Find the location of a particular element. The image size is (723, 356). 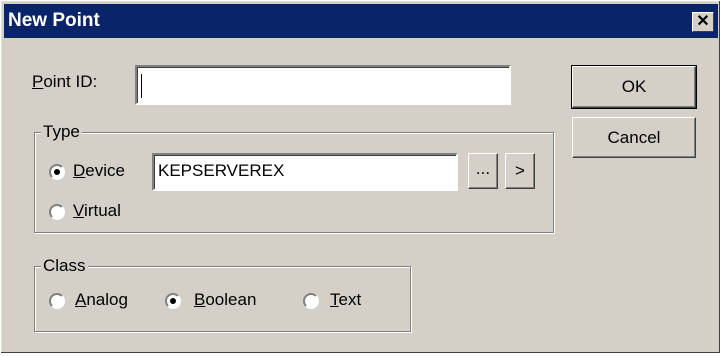

class-group: Class Analog Boolean Text is located at coordinates (222, 294).